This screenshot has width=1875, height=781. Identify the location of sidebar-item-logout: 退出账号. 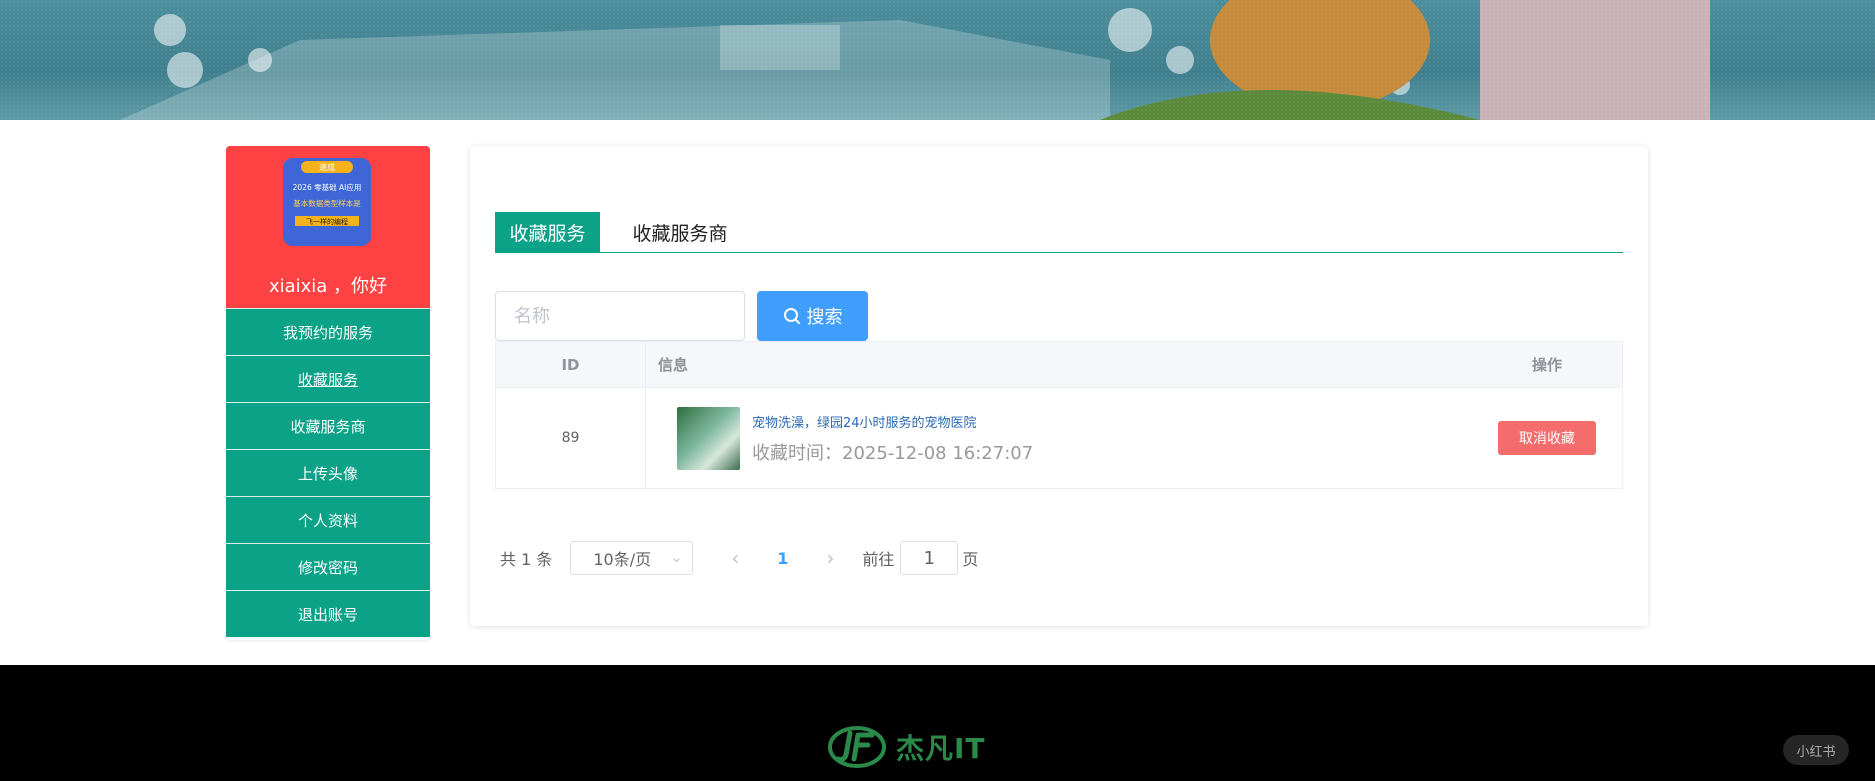
(328, 613).